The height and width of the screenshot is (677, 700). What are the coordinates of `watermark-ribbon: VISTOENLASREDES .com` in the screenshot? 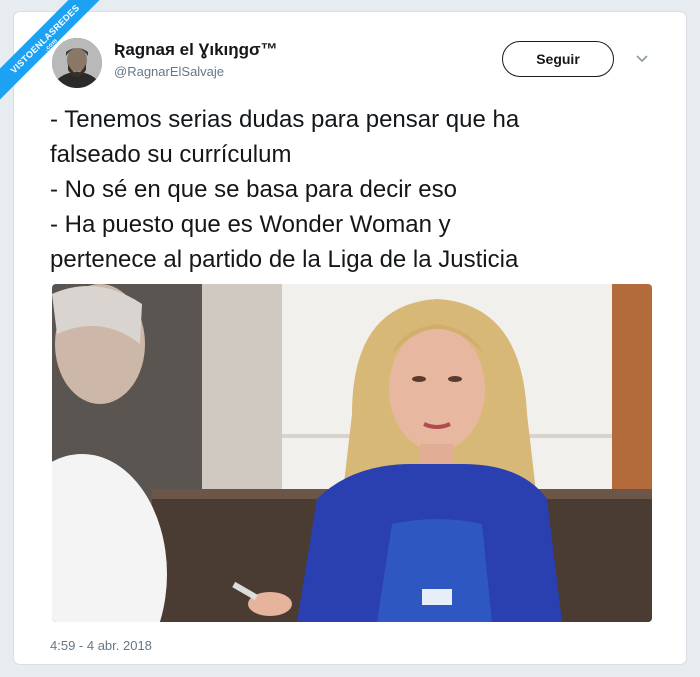 It's located at (60, 60).